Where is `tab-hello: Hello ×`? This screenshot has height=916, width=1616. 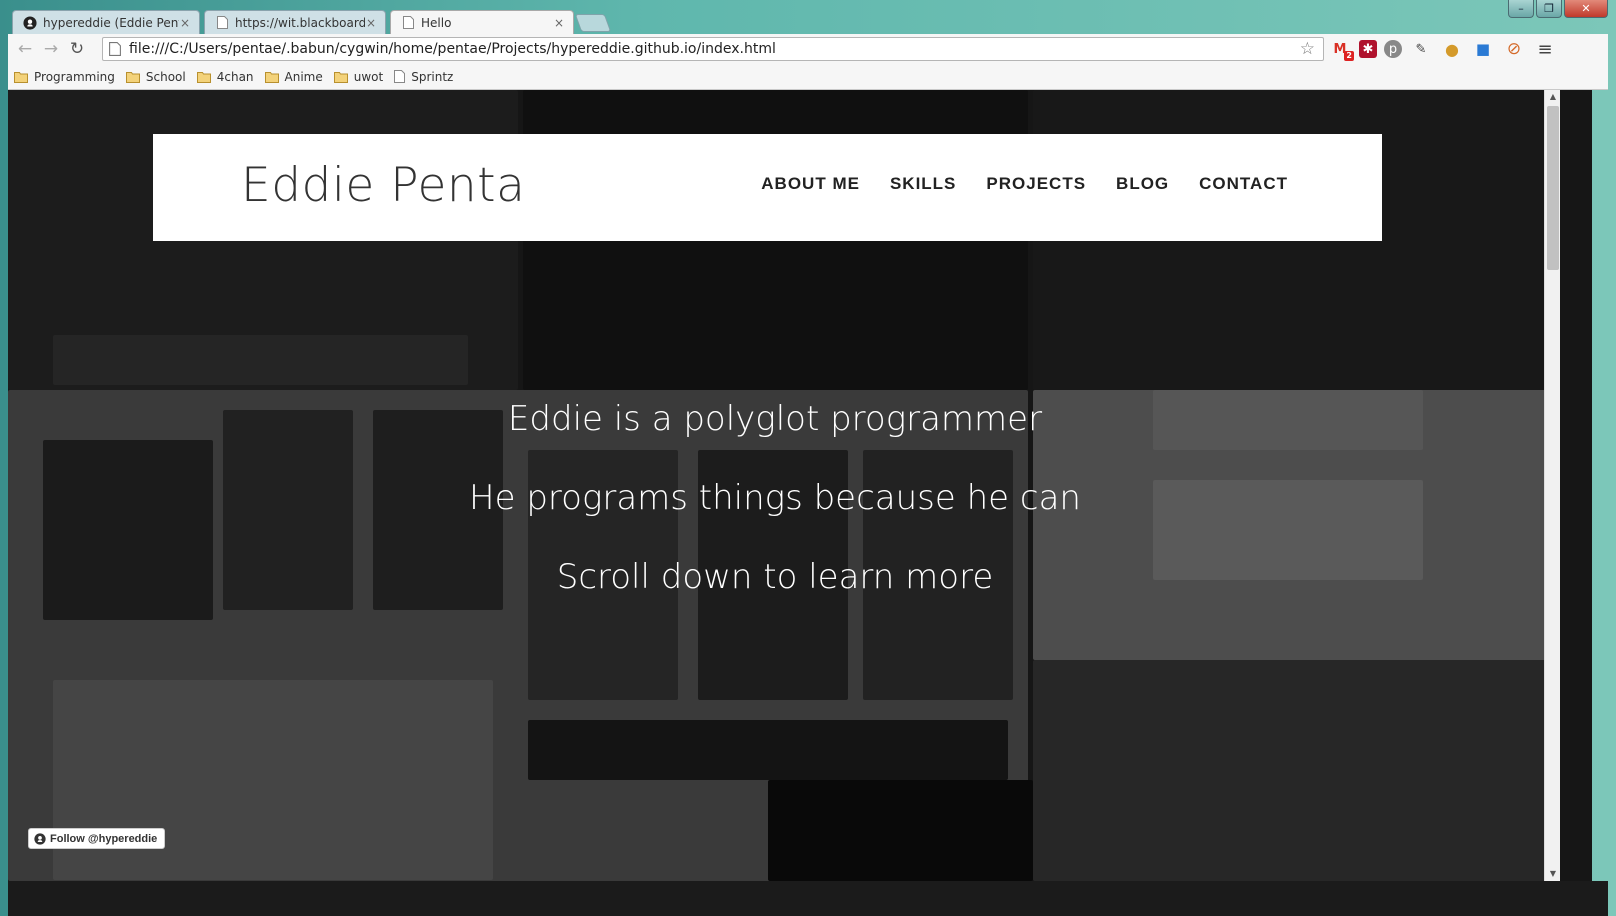 tab-hello: Hello × is located at coordinates (482, 22).